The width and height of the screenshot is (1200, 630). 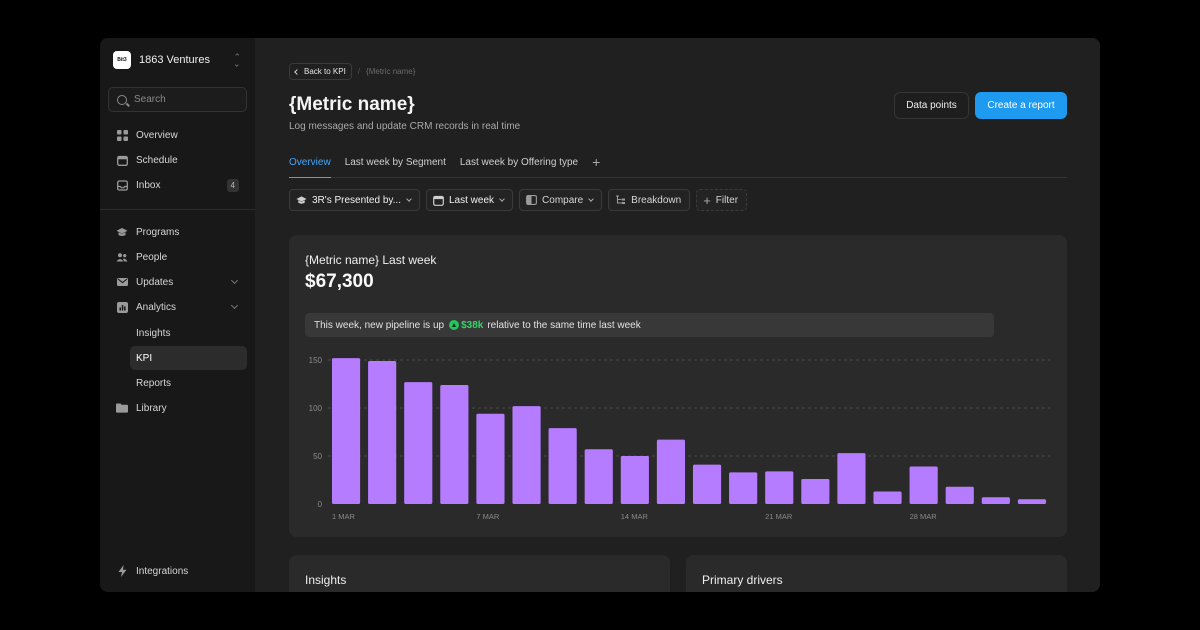 What do you see at coordinates (156, 307) in the screenshot?
I see `sidebar-item-label: Analytics` at bounding box center [156, 307].